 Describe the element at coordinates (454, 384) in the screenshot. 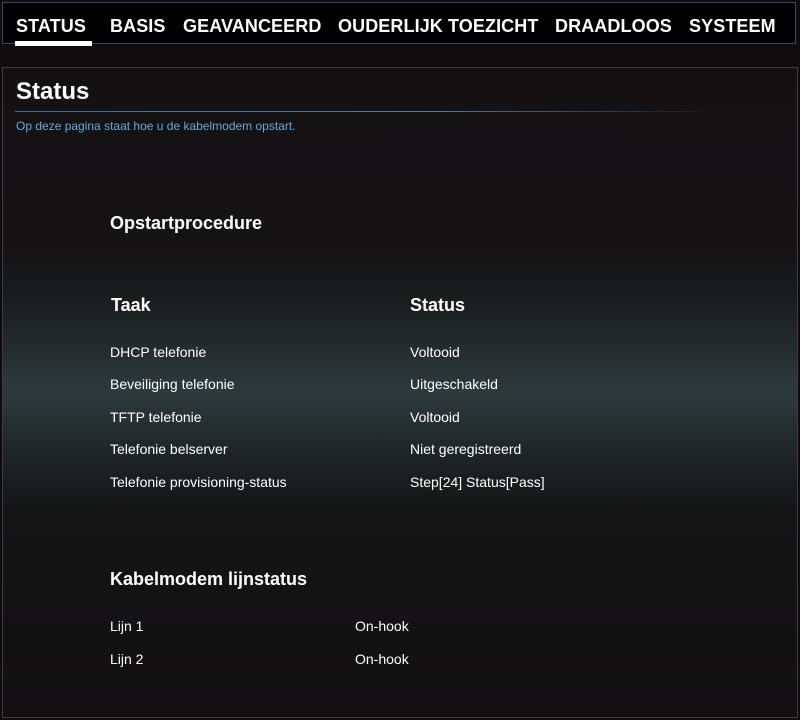

I see `status-cell: Uitgeschakeld` at that location.